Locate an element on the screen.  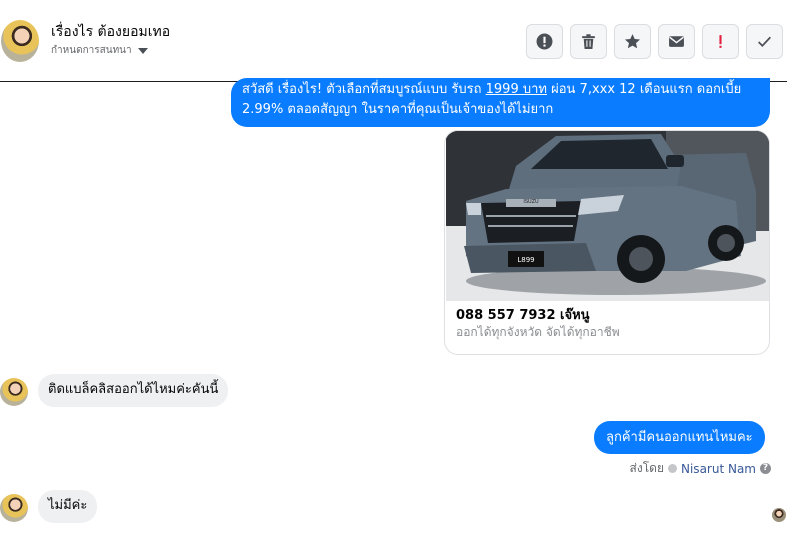
incoming-message: ไม่มีค่ะ is located at coordinates (68, 506).